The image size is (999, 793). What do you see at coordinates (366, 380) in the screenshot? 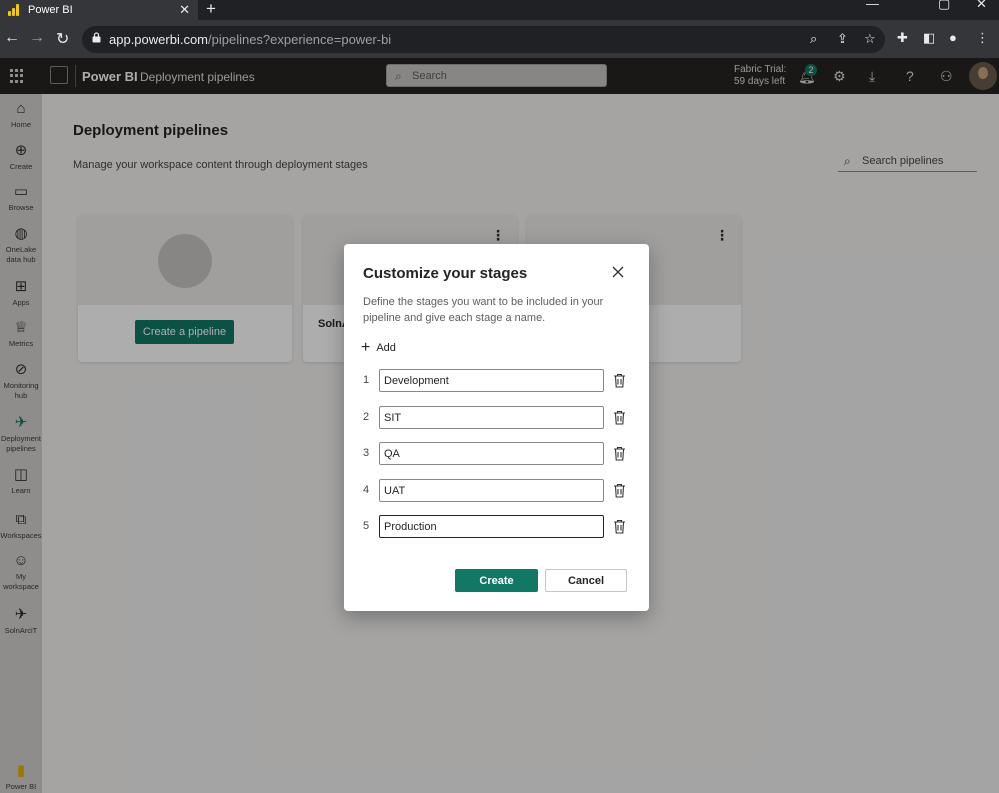
I see `stage-number: 1` at bounding box center [366, 380].